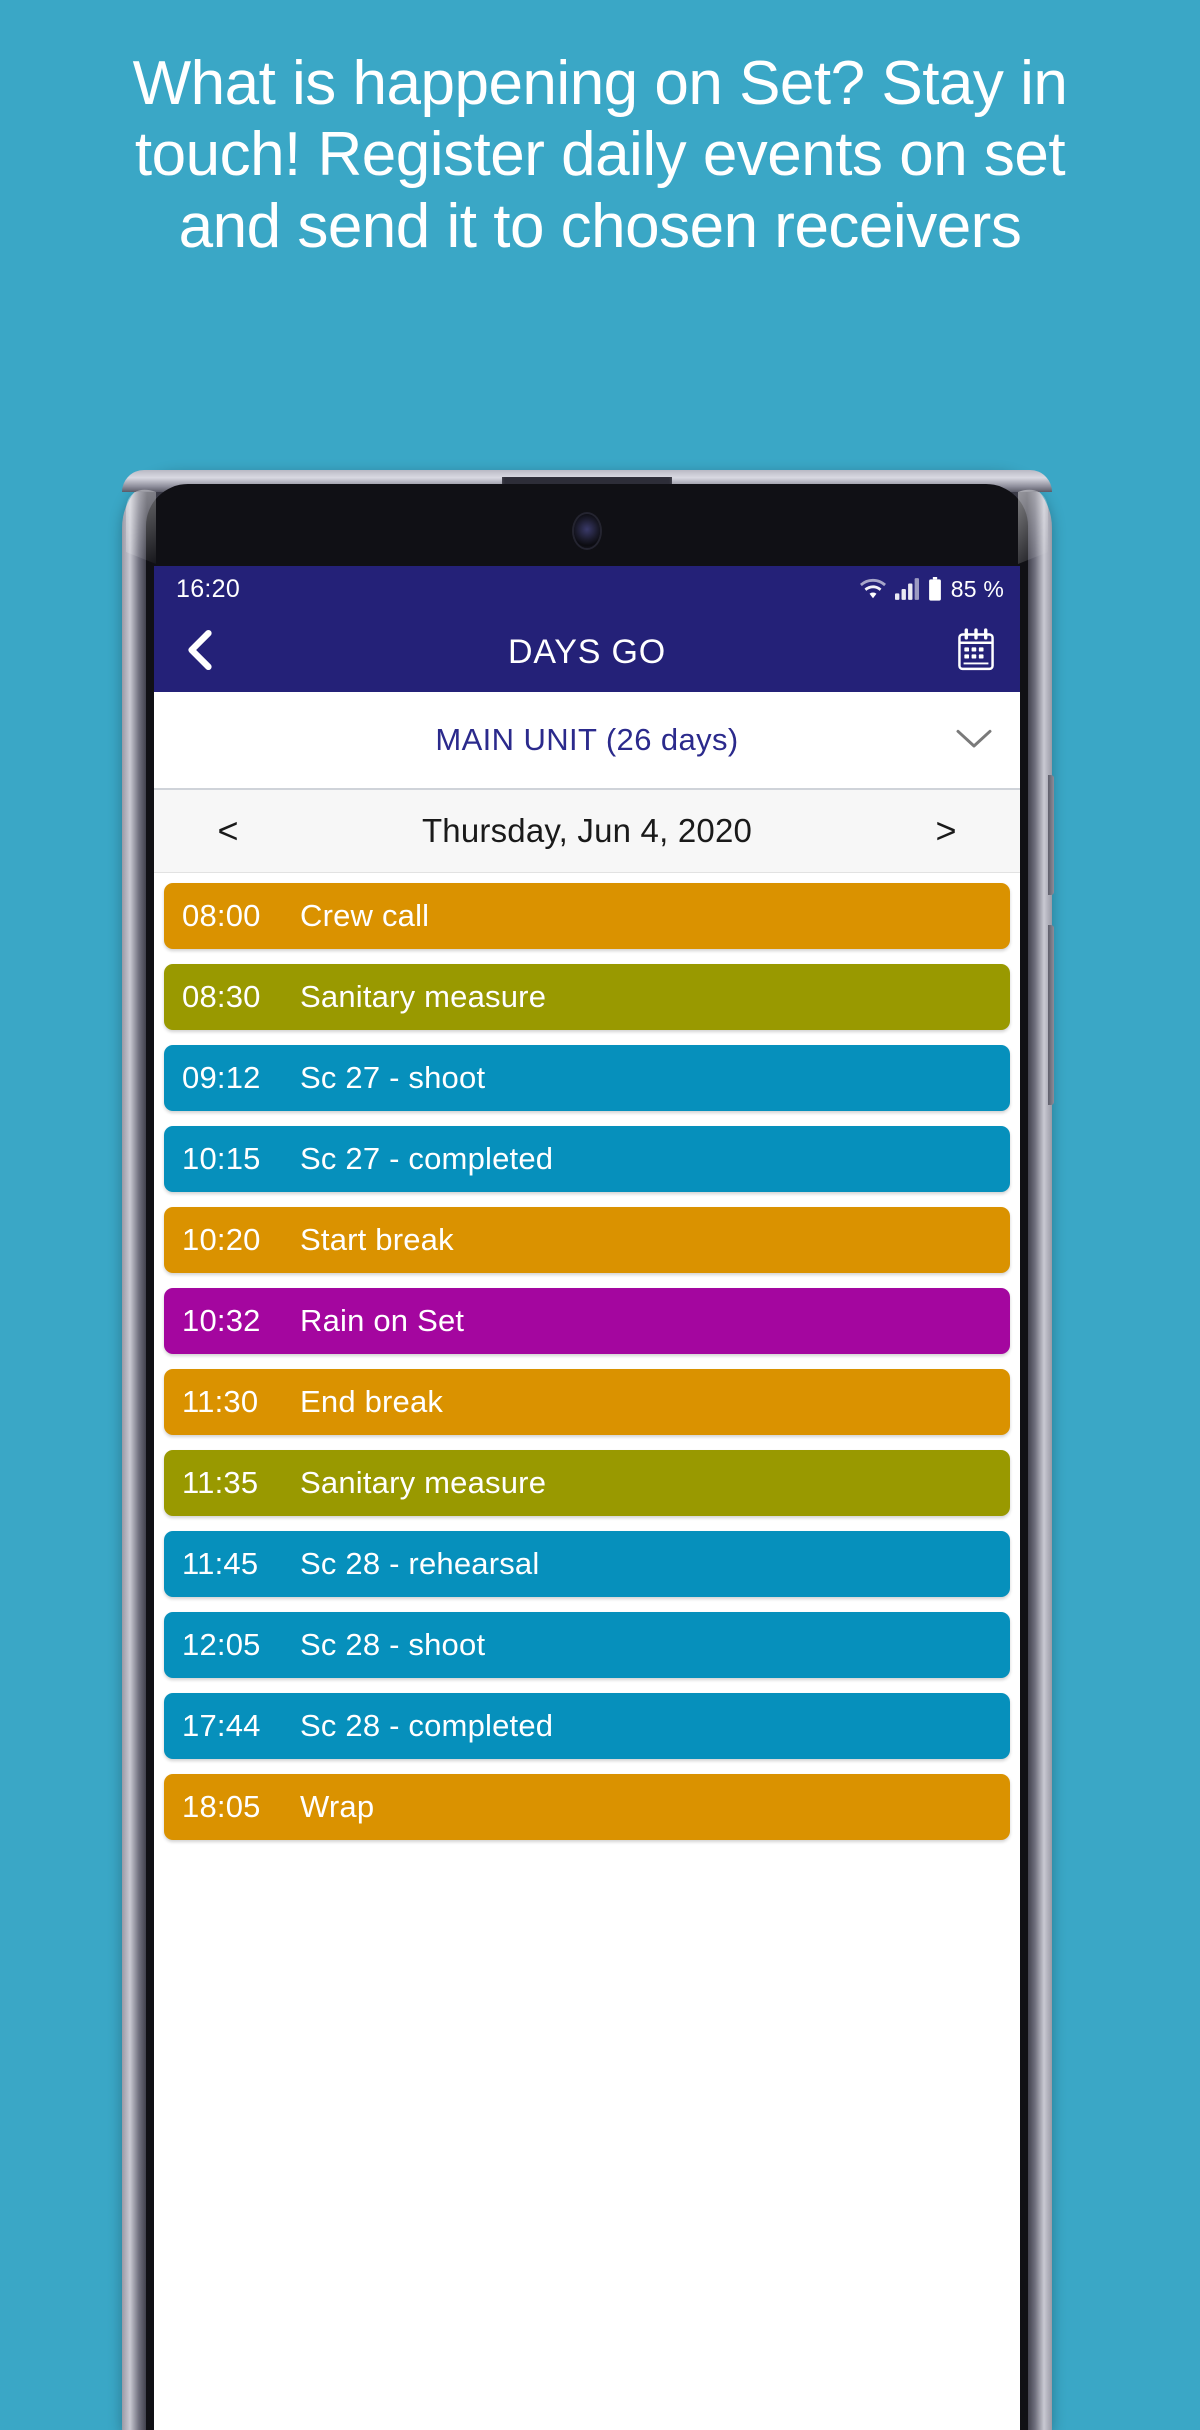 This screenshot has height=2430, width=1200. I want to click on event-time: 08:30, so click(221, 996).